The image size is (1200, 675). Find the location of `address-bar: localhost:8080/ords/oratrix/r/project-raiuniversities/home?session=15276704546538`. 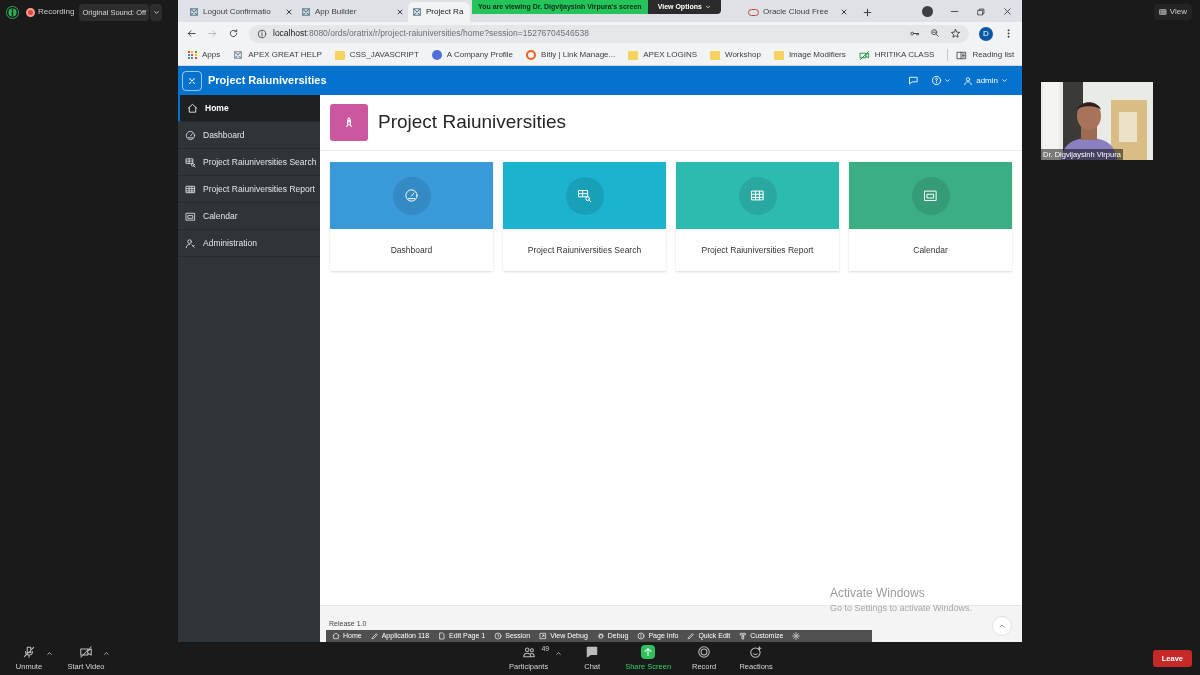

address-bar: localhost:8080/ords/oratrix/r/project-raiuniversities/home?session=15276704546538 is located at coordinates (609, 33).